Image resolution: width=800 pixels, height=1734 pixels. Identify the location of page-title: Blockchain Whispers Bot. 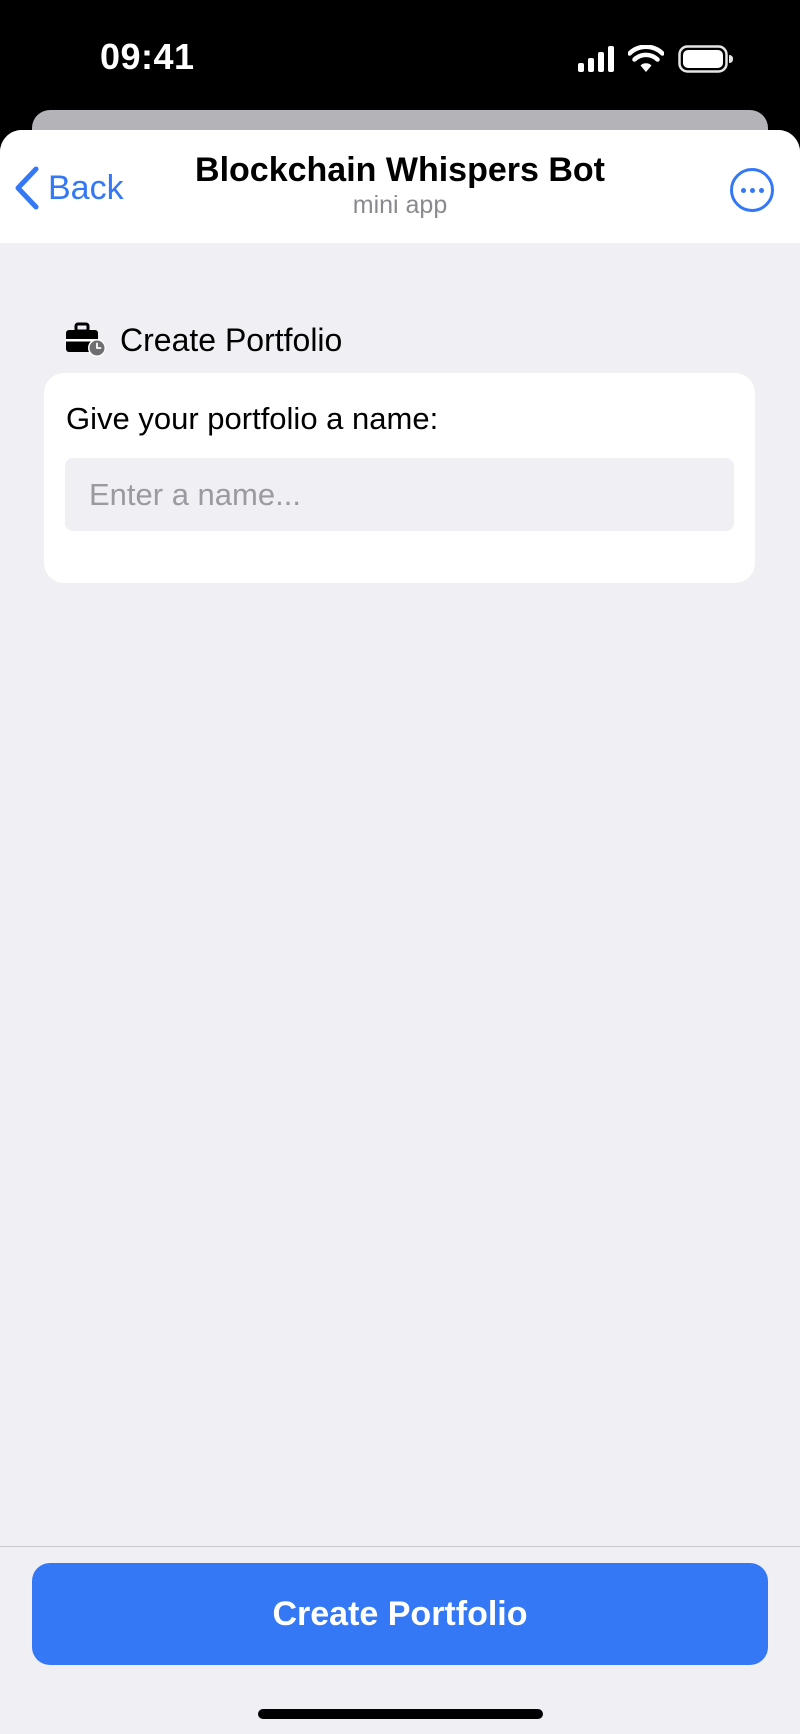
(400, 170).